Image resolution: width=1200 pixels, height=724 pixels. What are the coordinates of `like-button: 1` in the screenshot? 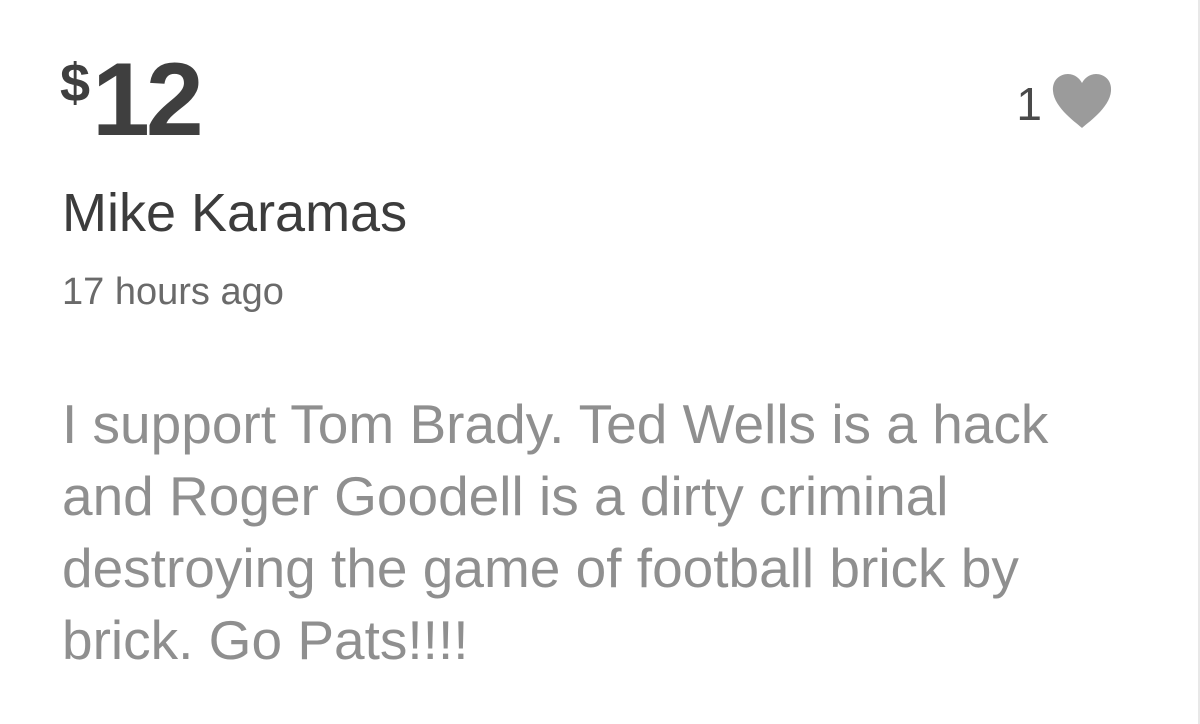 It's located at (1065, 101).